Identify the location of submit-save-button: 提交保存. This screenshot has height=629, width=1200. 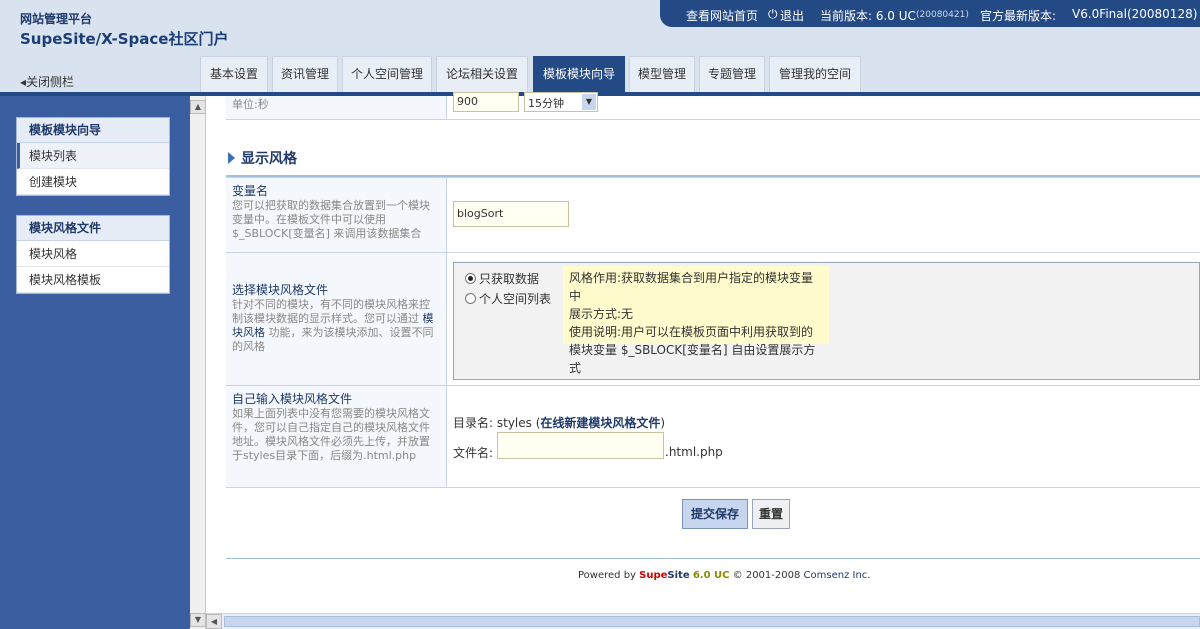
(715, 514).